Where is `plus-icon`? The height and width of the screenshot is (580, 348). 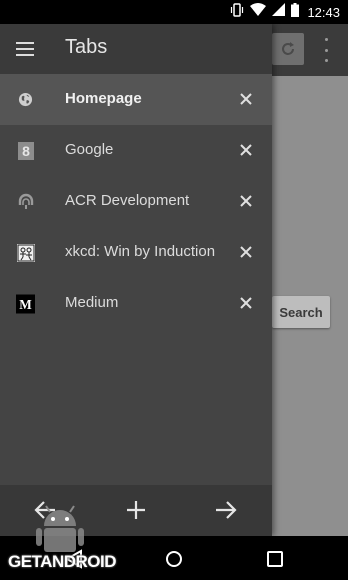
plus-icon is located at coordinates (136, 510).